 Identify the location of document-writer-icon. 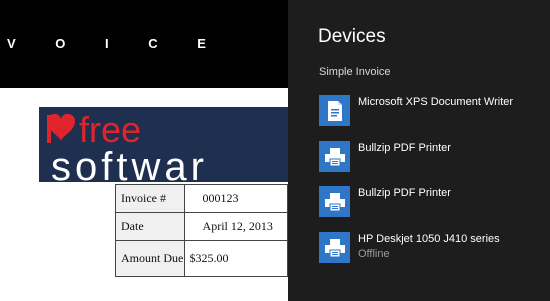
(334, 110).